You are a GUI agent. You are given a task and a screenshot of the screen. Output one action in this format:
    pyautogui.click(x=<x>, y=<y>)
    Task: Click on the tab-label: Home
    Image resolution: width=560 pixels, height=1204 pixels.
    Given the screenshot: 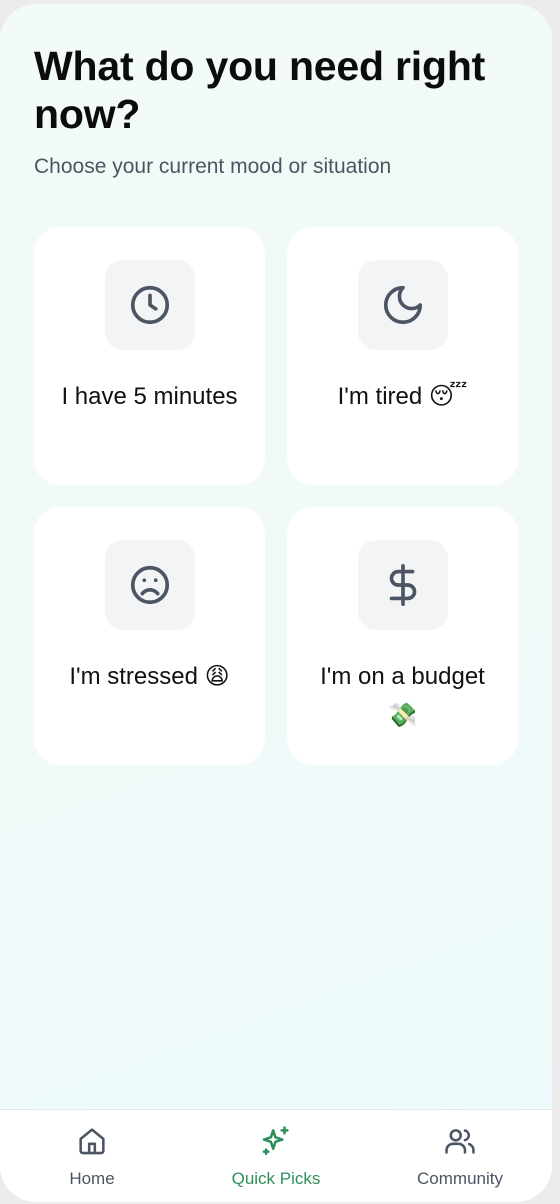 What is the action you would take?
    pyautogui.click(x=92, y=1178)
    